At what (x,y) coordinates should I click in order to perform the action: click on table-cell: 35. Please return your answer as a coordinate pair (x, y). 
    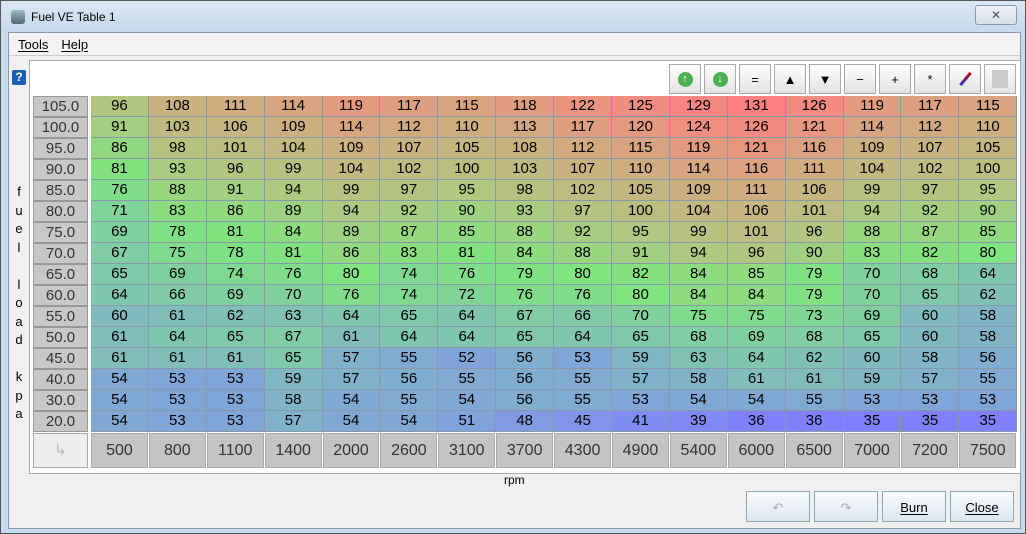
    Looking at the image, I should click on (930, 421).